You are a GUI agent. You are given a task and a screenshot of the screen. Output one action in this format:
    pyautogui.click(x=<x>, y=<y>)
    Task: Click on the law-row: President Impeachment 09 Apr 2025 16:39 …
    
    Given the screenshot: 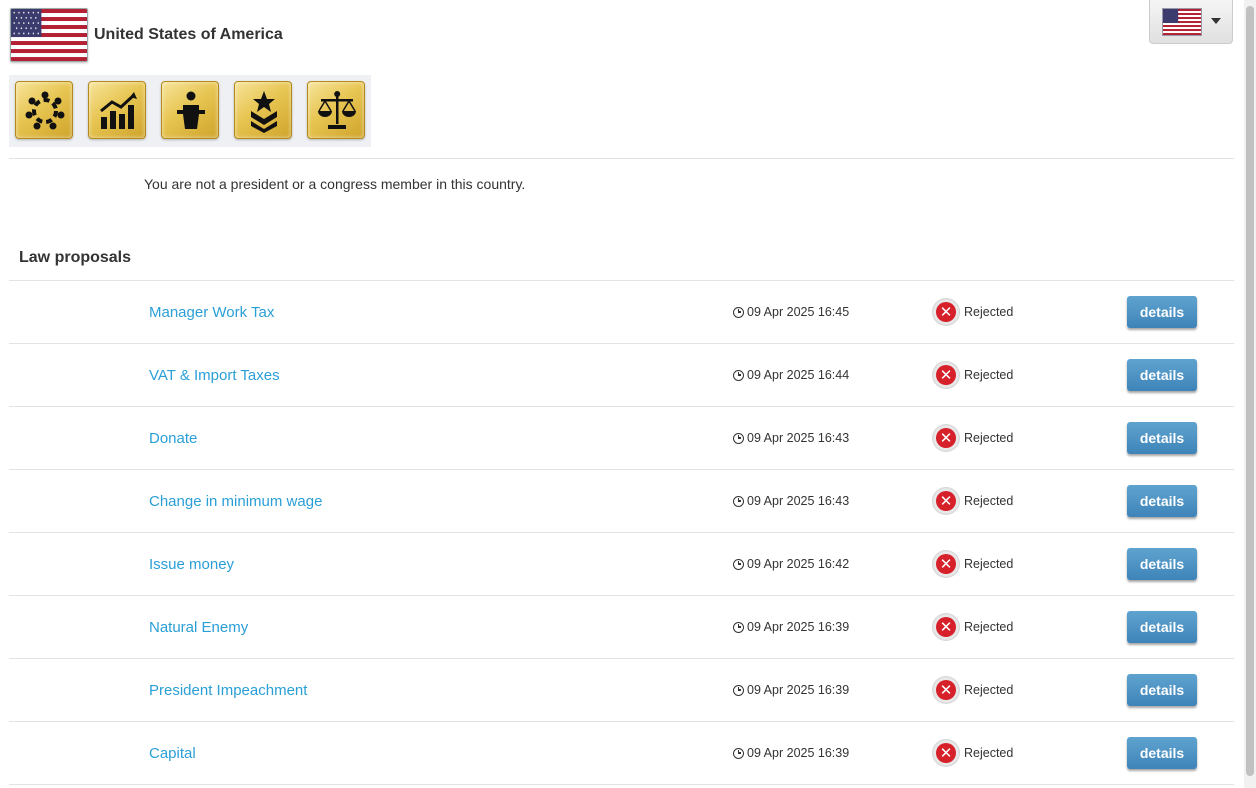 What is the action you would take?
    pyautogui.click(x=621, y=690)
    